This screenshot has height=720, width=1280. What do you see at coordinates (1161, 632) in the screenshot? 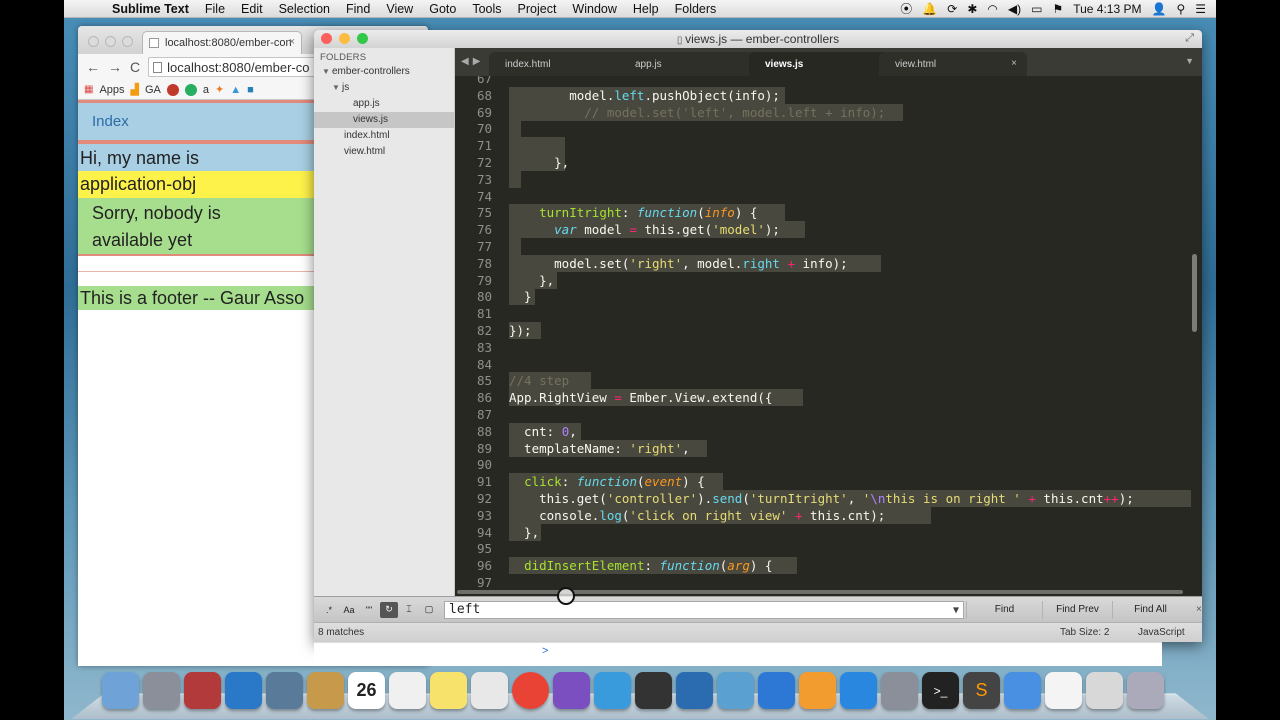
I see `syntax-selector: JavaScript` at bounding box center [1161, 632].